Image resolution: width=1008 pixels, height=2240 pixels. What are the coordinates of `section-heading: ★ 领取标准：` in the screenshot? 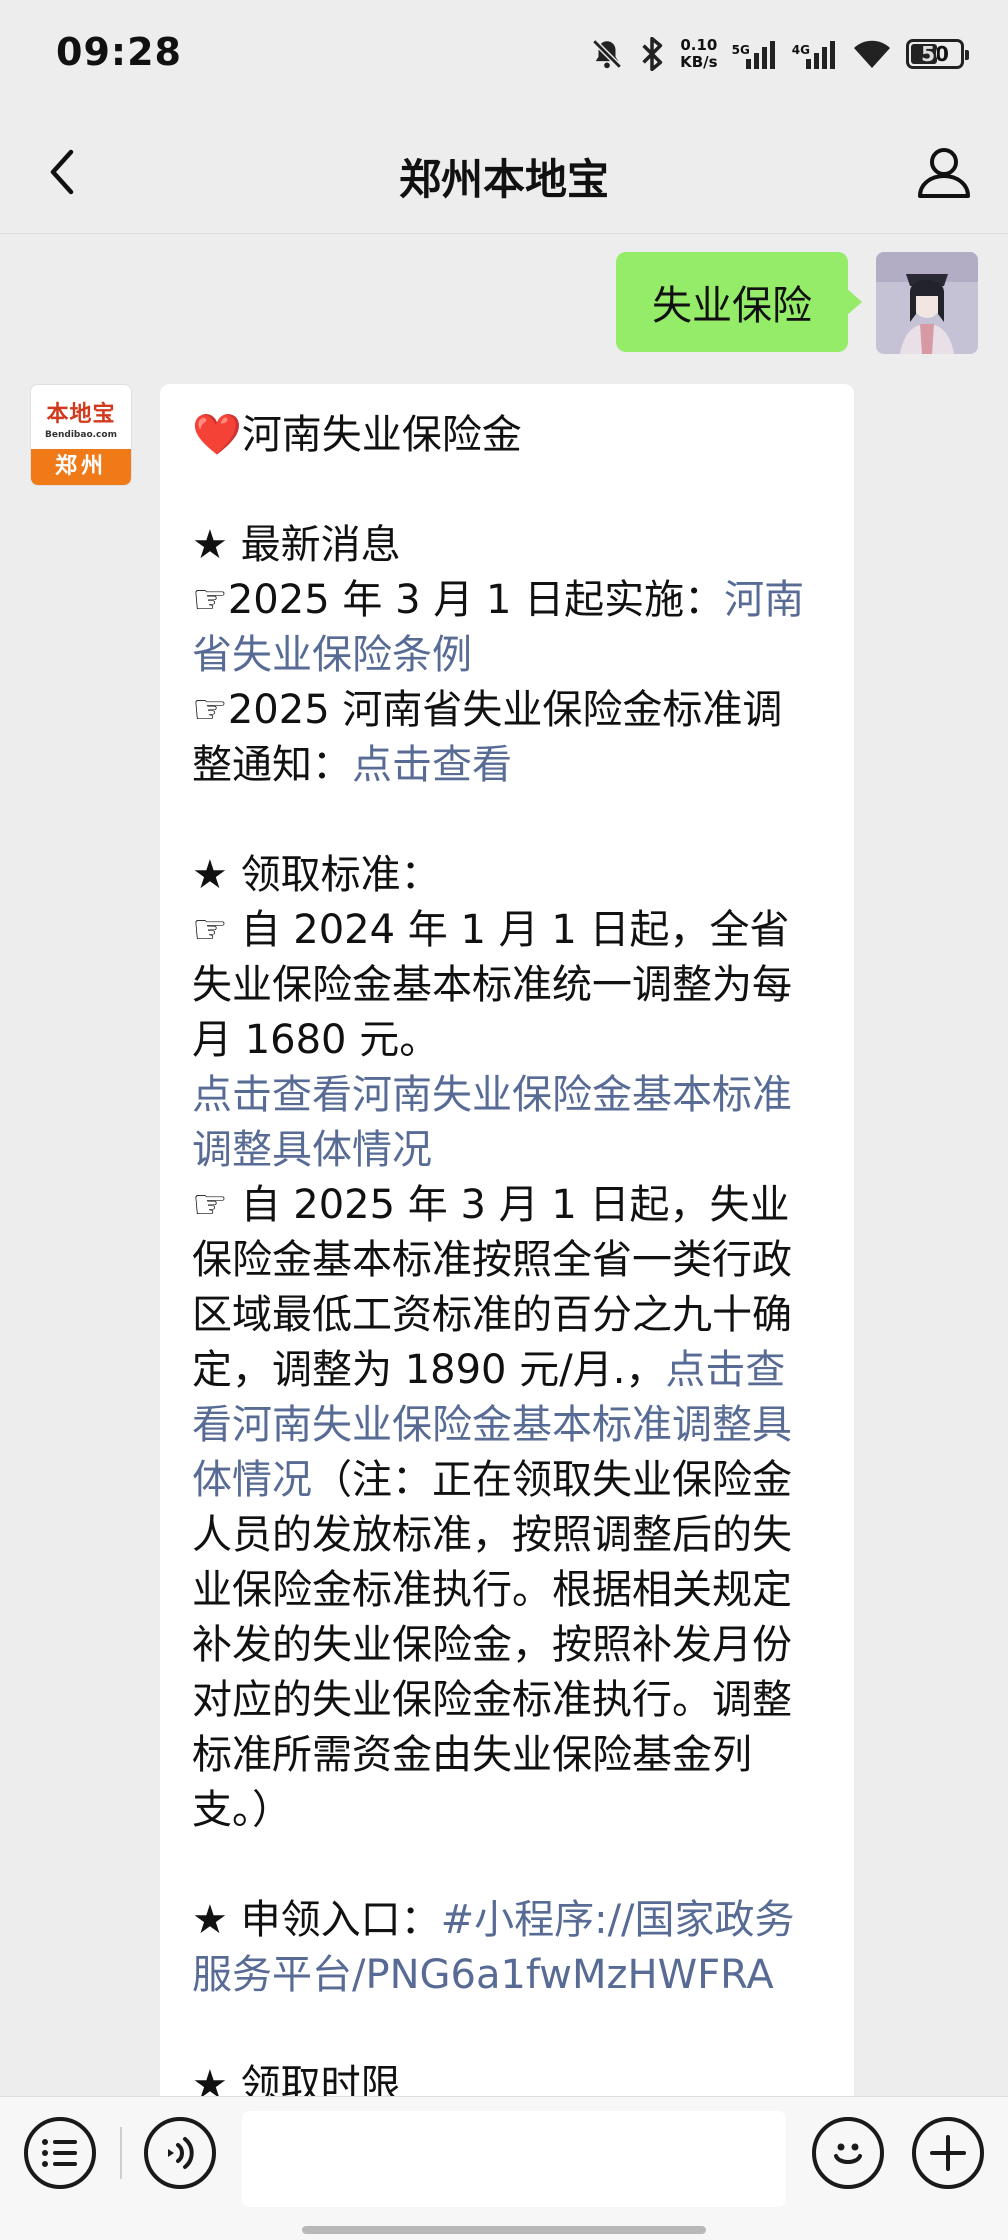 It's located at (316, 875).